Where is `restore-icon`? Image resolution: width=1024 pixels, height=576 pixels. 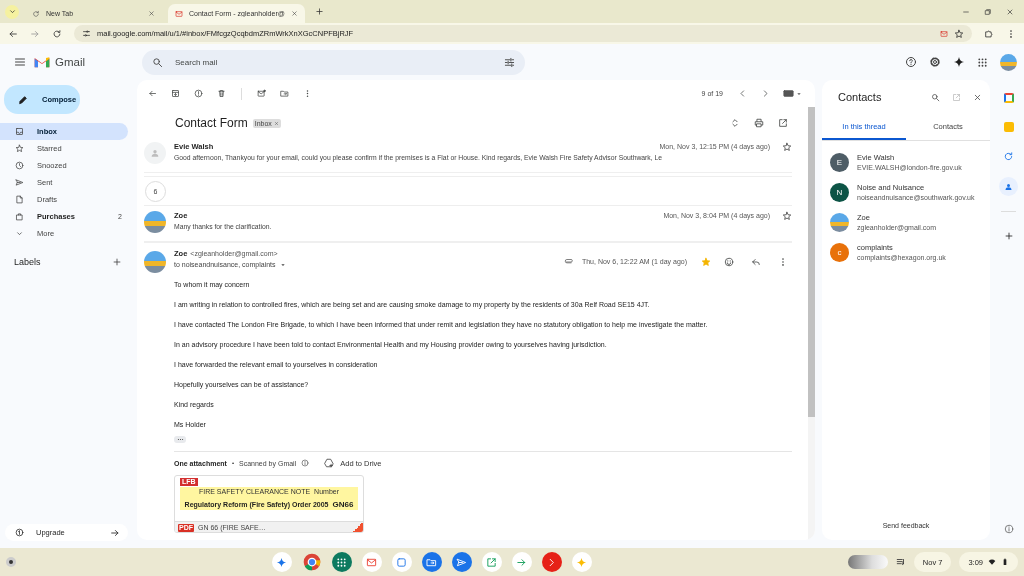
restore-icon is located at coordinates (988, 11).